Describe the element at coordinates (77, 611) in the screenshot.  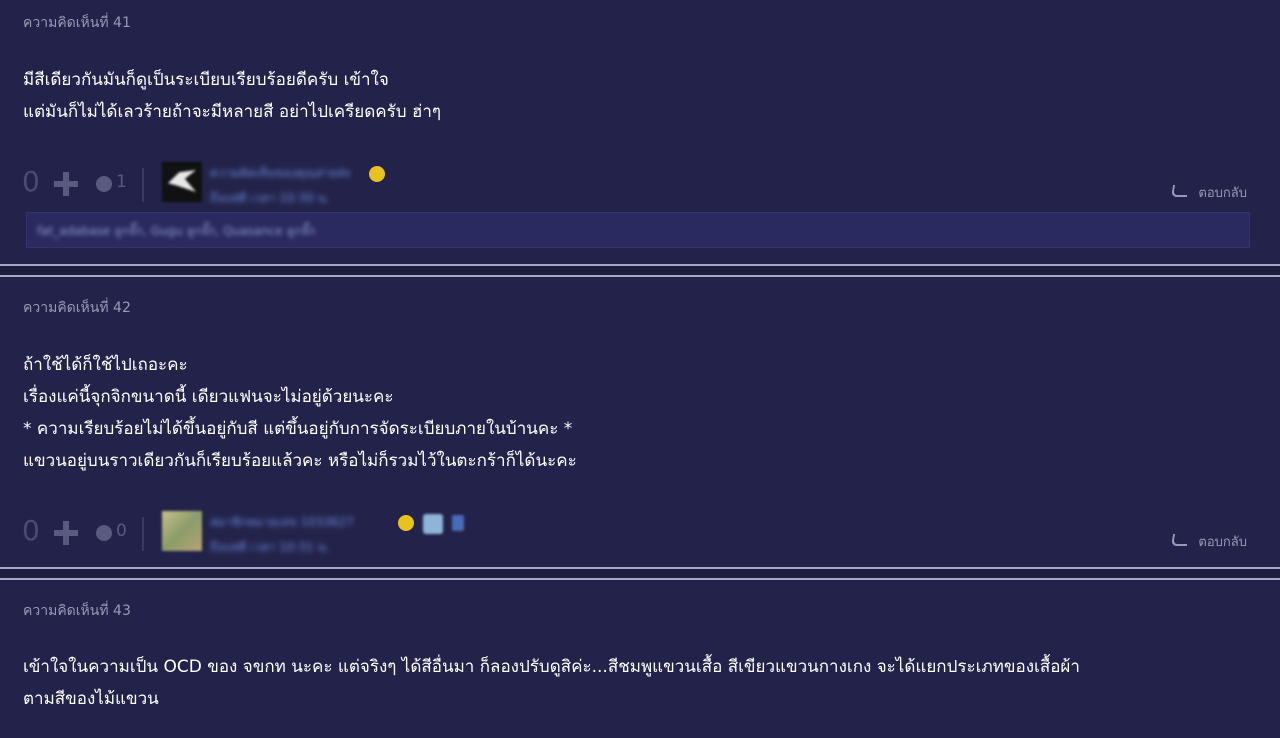
I see `comment-number: ความคิดเห็นที่ 43` at that location.